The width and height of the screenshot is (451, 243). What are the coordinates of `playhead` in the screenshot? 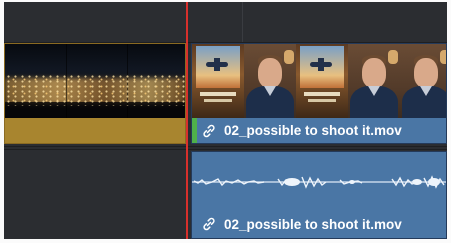 It's located at (187, 120).